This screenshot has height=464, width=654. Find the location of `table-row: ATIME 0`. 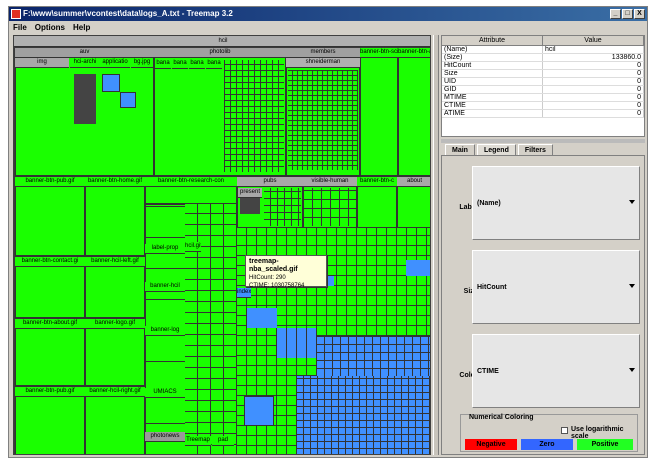

table-row: ATIME 0 is located at coordinates (543, 114).